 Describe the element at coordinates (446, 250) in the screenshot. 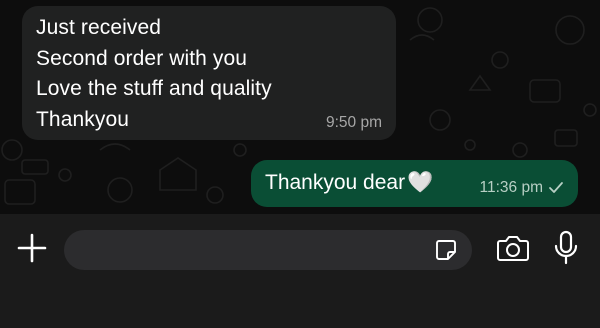

I see `sticker-icon` at that location.